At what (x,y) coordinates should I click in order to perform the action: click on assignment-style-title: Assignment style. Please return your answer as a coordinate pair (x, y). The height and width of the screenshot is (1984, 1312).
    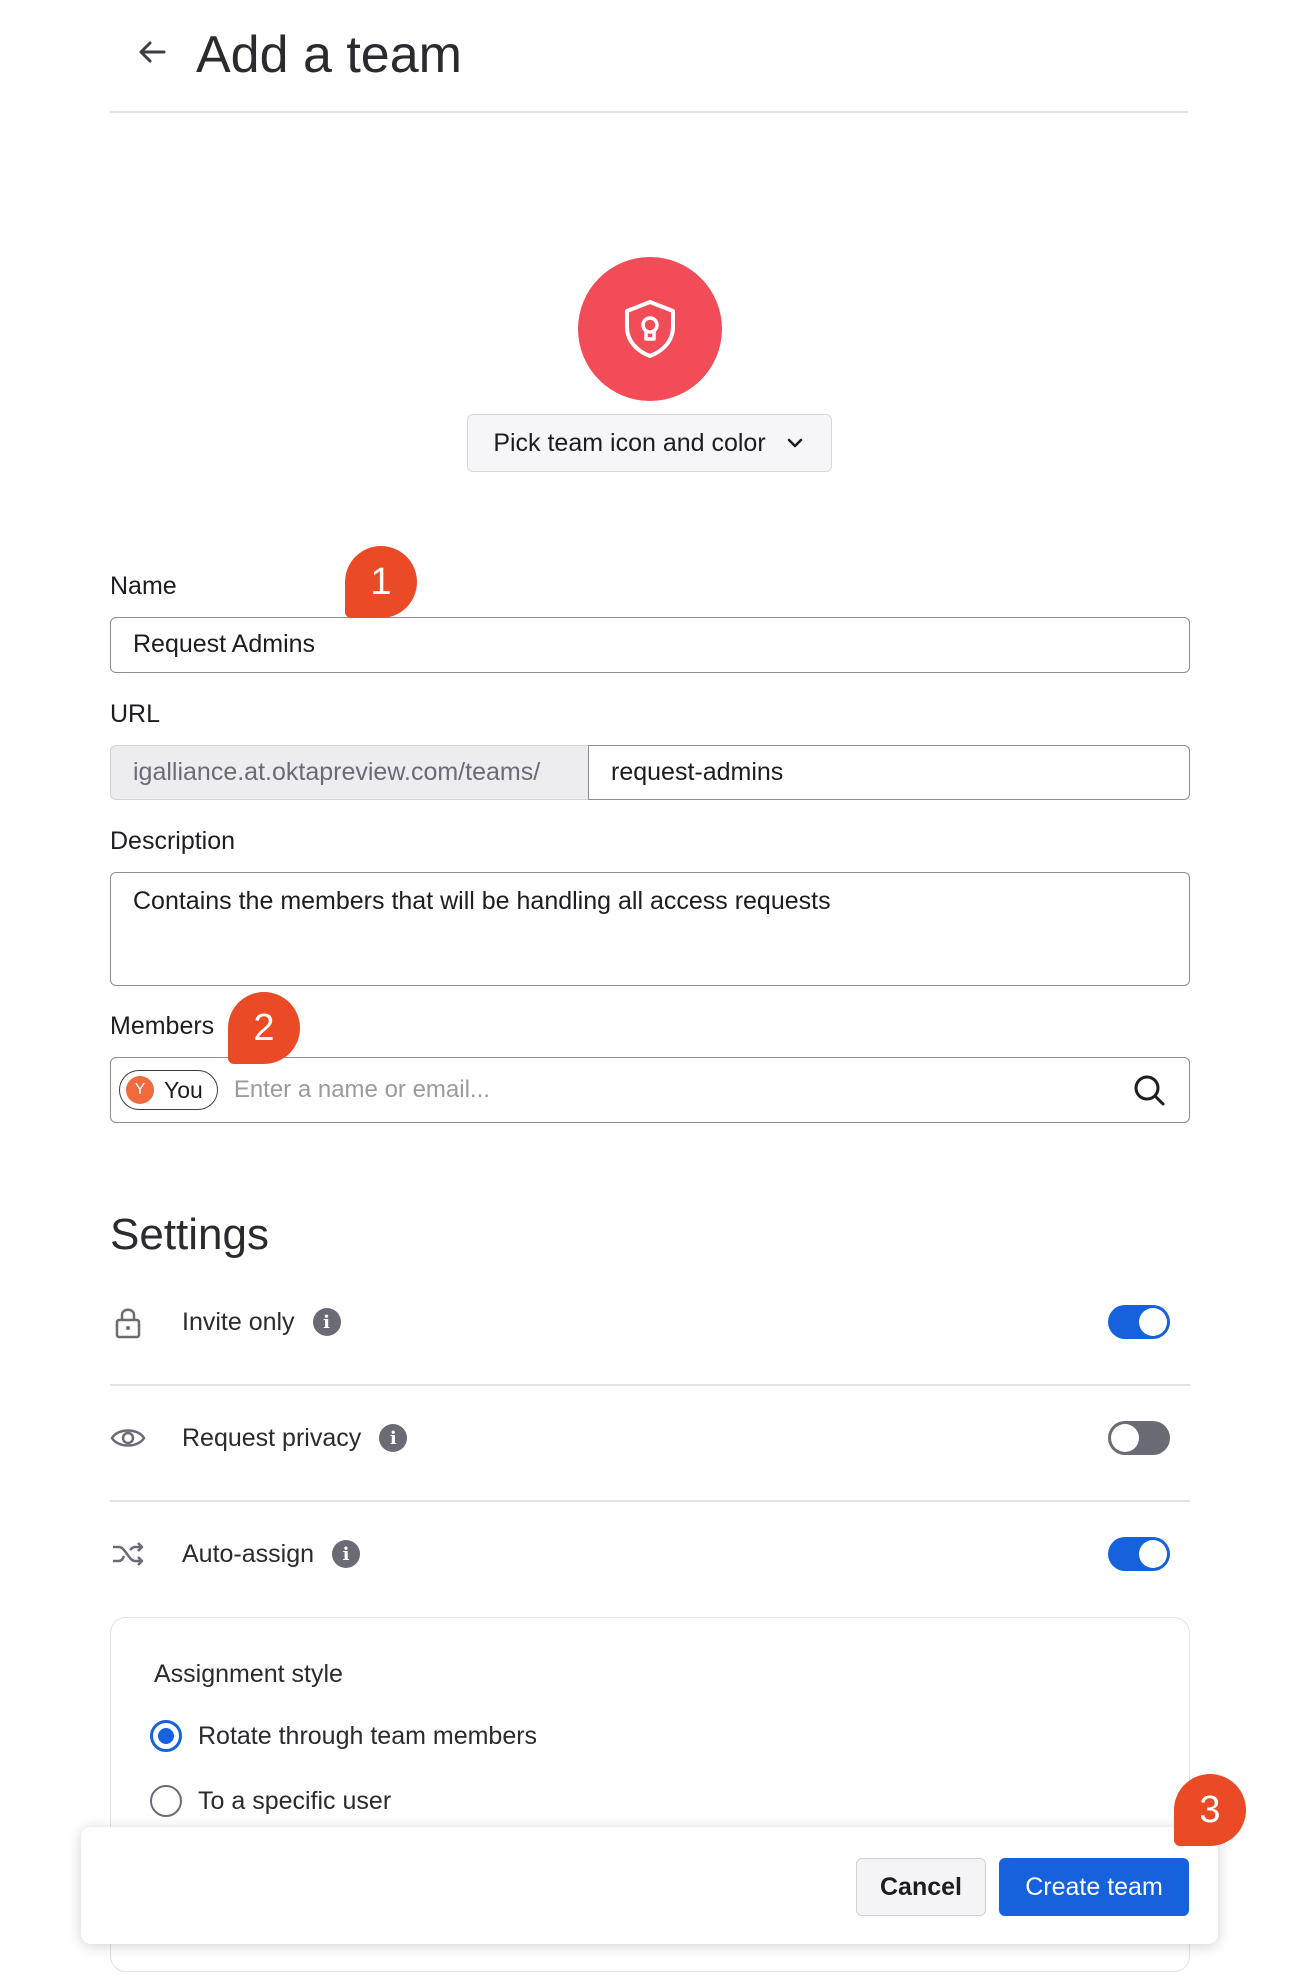
    Looking at the image, I should click on (248, 1674).